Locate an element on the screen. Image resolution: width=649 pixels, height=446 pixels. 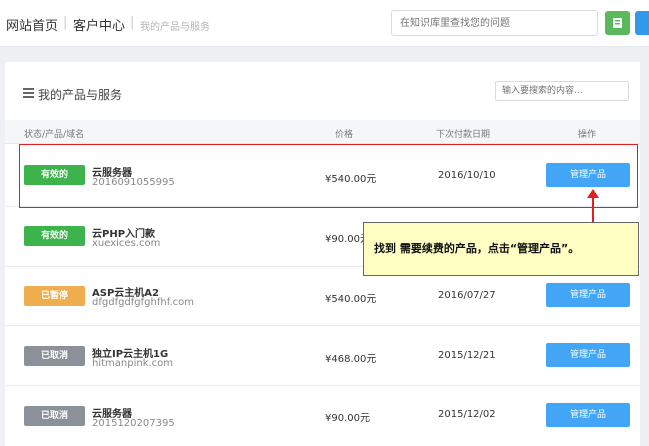
col-price-header: 价格 is located at coordinates (344, 135).